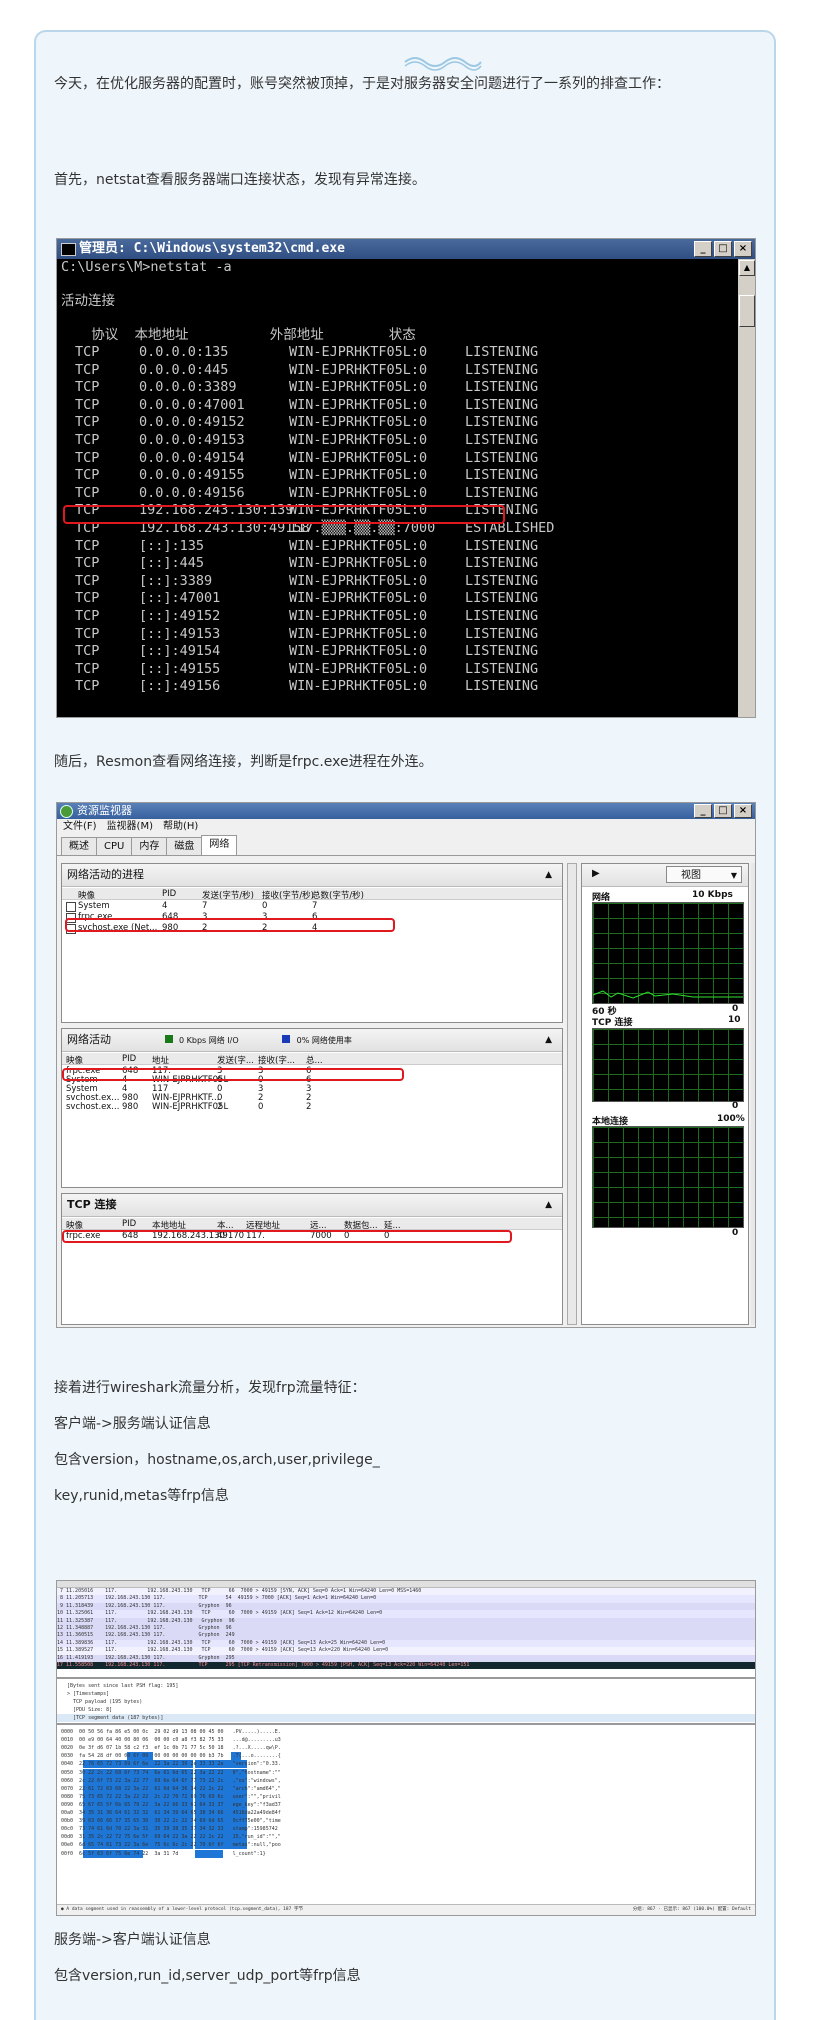  Describe the element at coordinates (228, 895) in the screenshot. I see `column-header: 发送(字节/秒)` at that location.